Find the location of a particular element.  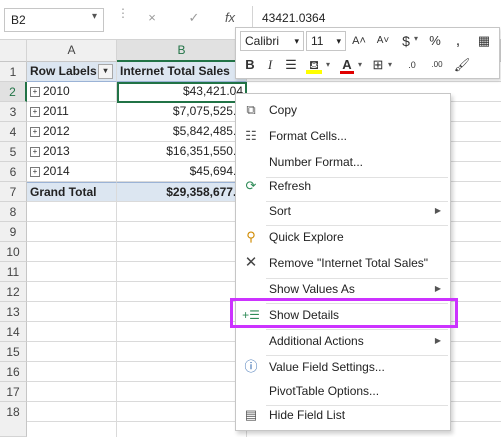

column-header-b: B is located at coordinates (182, 51).